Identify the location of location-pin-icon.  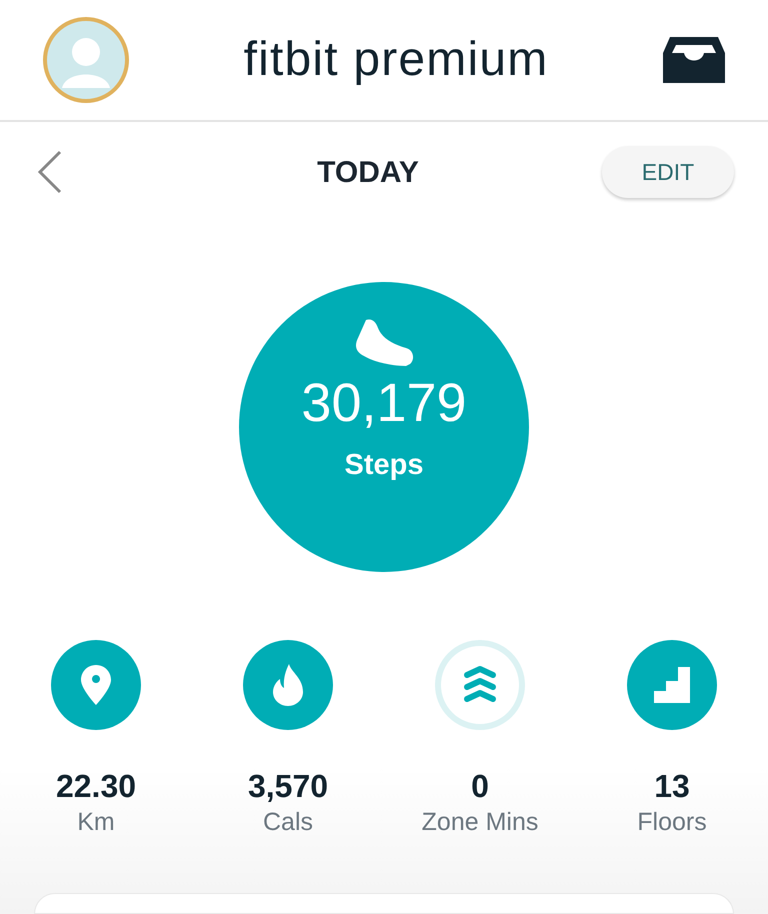
(96, 685).